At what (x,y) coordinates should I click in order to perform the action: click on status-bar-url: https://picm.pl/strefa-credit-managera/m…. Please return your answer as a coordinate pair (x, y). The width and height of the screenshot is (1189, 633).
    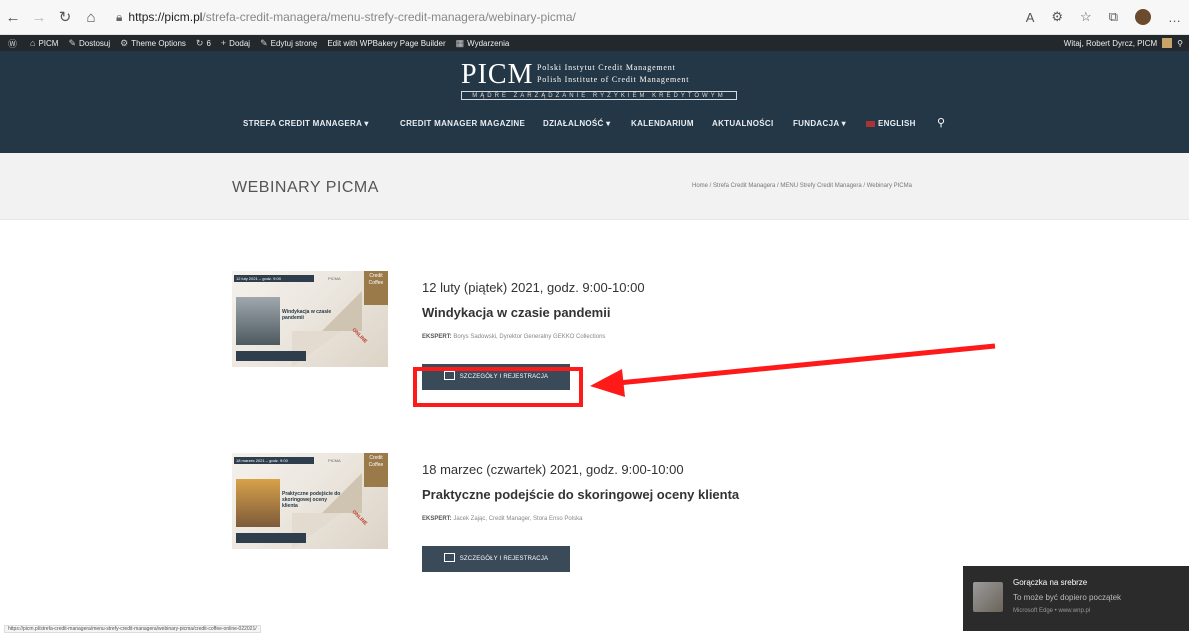
    Looking at the image, I should click on (132, 629).